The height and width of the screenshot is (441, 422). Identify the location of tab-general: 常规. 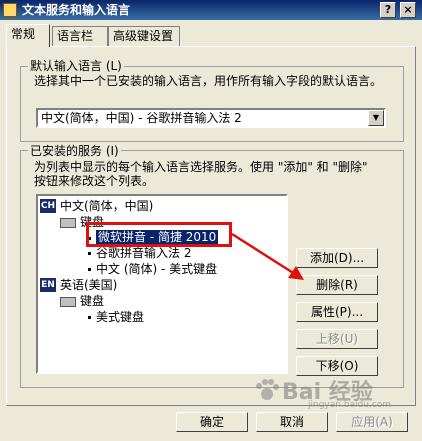
(28, 35).